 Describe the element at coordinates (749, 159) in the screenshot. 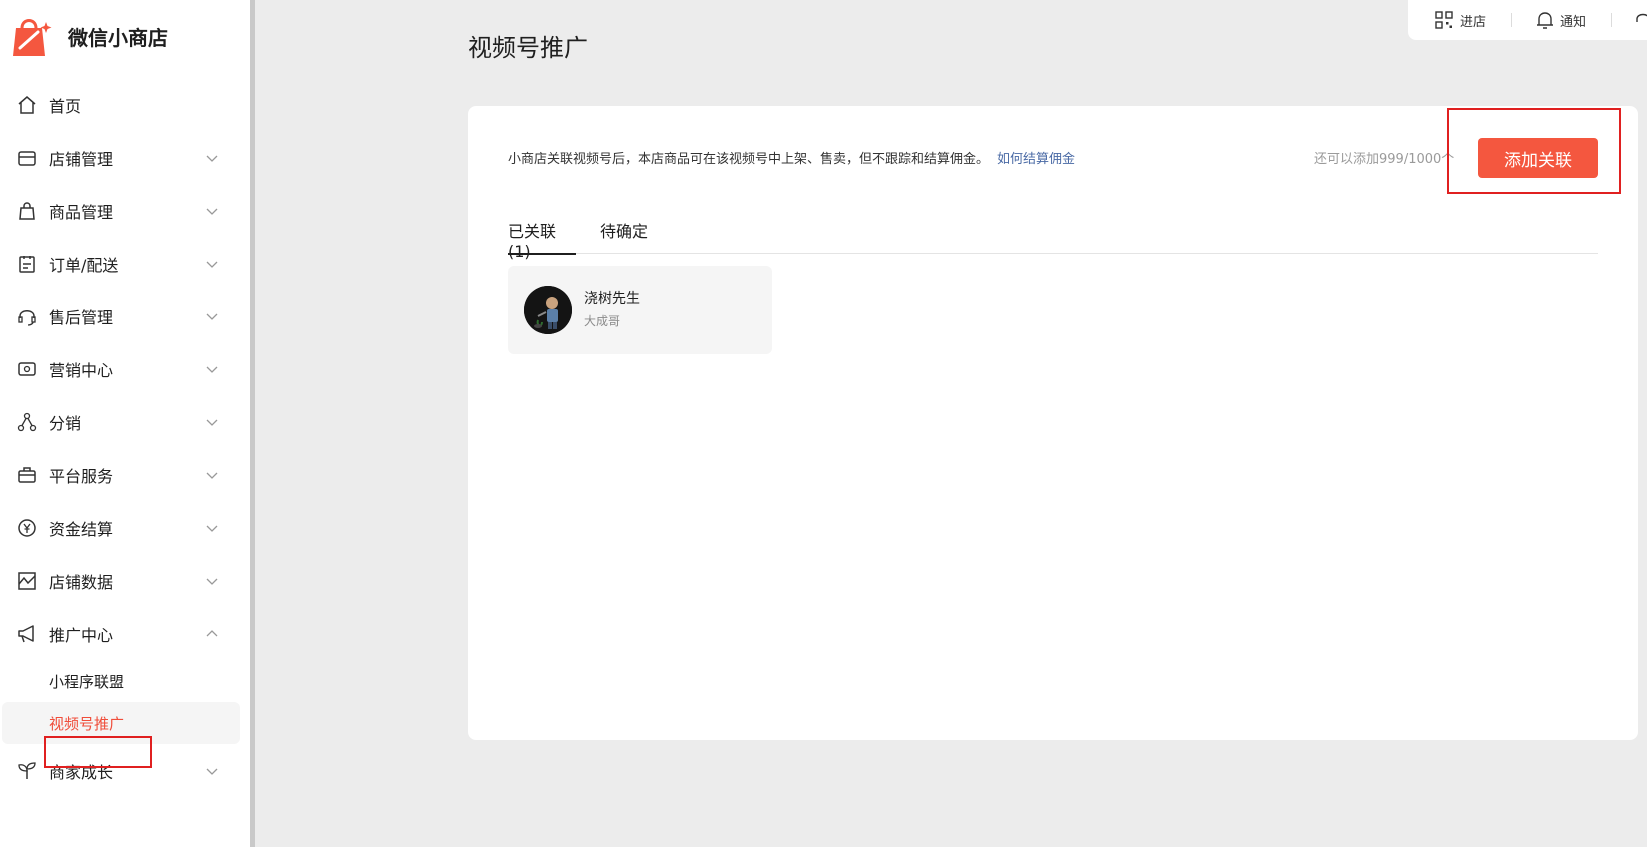

I see `description-text: 小商店关联视频号后，本店商品可在该视频号中上架、售卖，但不跟踪和结算佣金。` at that location.